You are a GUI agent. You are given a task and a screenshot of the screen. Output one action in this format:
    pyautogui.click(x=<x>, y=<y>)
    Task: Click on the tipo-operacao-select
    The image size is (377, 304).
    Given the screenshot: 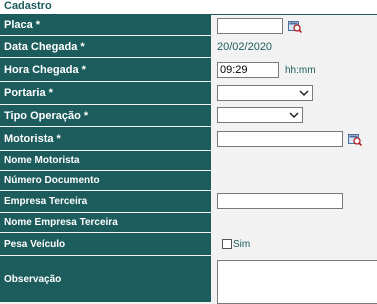 What is the action you would take?
    pyautogui.click(x=260, y=115)
    